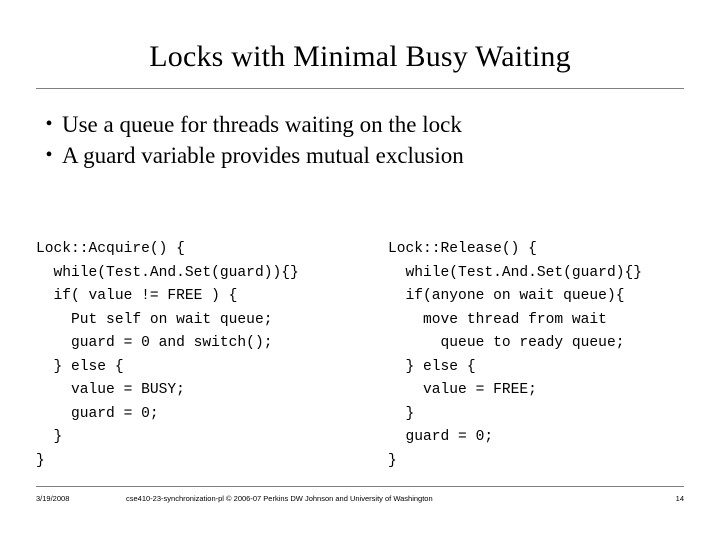 Image resolution: width=720 pixels, height=540 pixels. I want to click on footer-divider, so click(360, 486).